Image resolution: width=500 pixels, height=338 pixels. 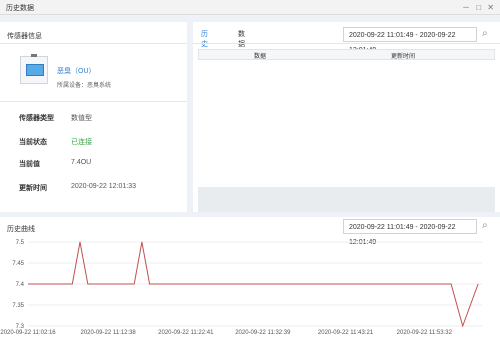 What do you see at coordinates (20, 243) in the screenshot?
I see `chart-y-tick-label: 7.5` at bounding box center [20, 243].